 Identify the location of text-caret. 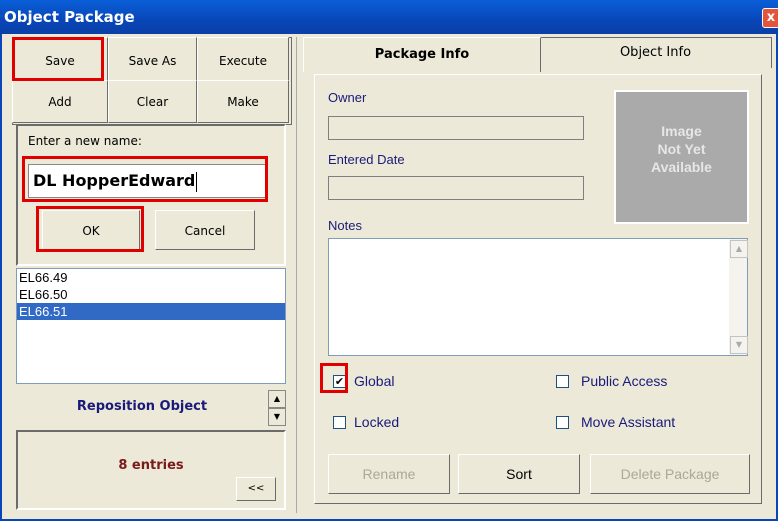
(197, 181).